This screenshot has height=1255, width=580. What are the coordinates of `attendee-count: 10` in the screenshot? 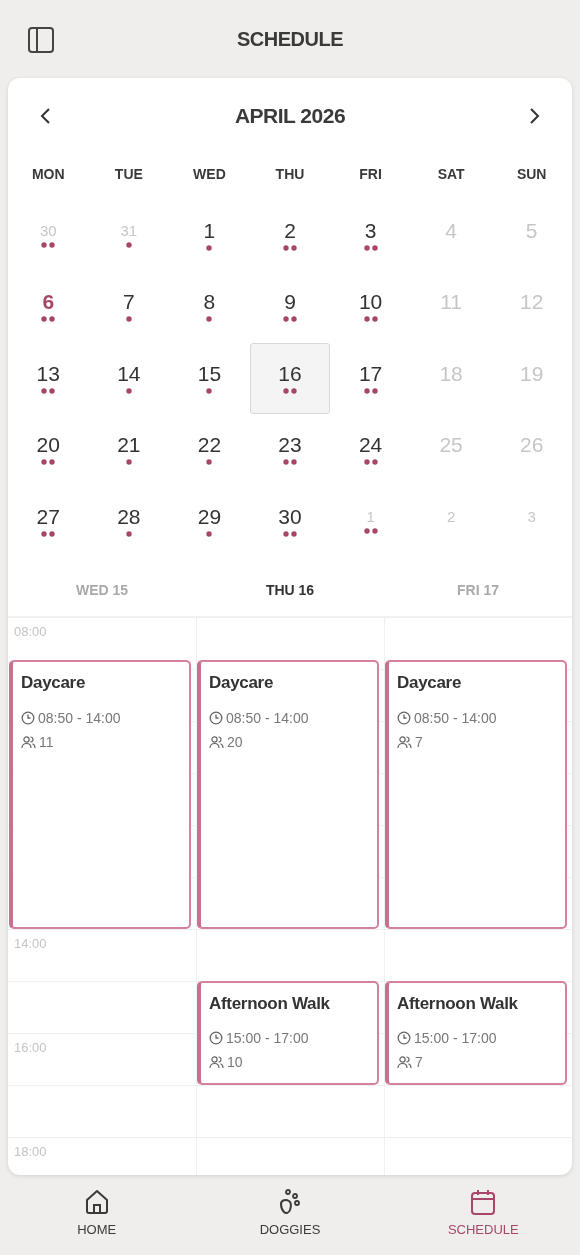 It's located at (235, 1063).